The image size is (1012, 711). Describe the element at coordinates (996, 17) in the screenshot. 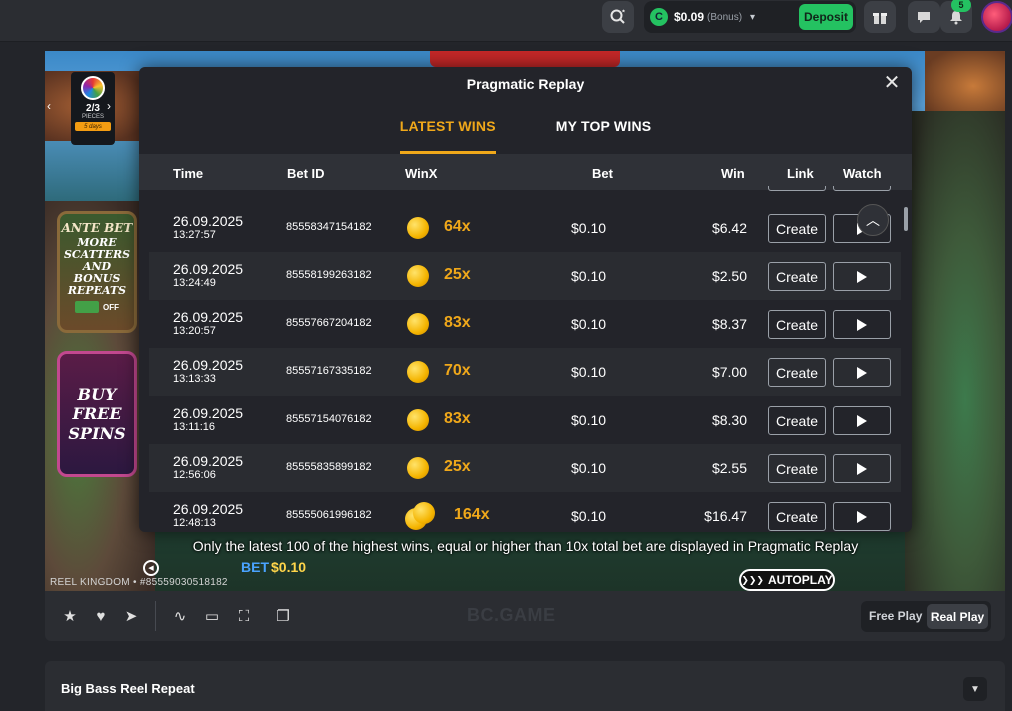

I see `avatar` at that location.